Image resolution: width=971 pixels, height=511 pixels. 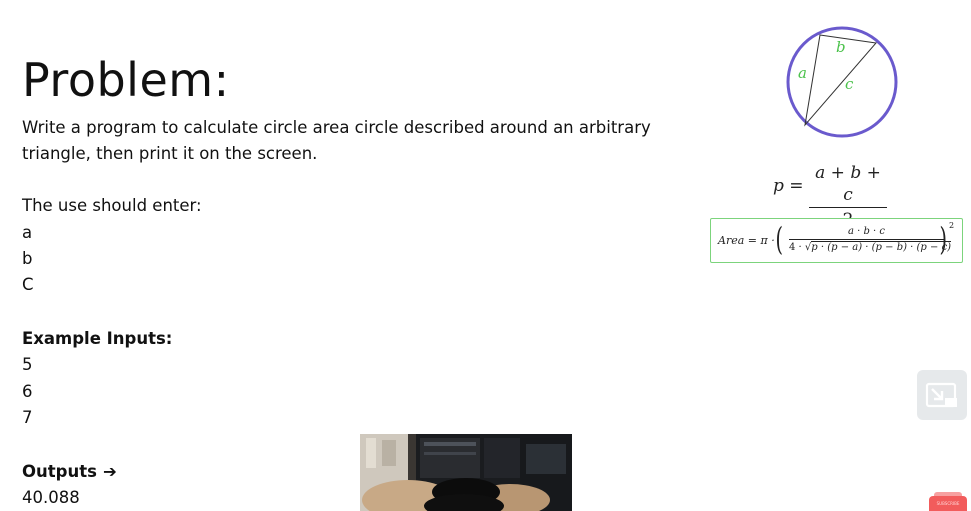 What do you see at coordinates (126, 80) in the screenshot?
I see `page-title: Problem:` at bounding box center [126, 80].